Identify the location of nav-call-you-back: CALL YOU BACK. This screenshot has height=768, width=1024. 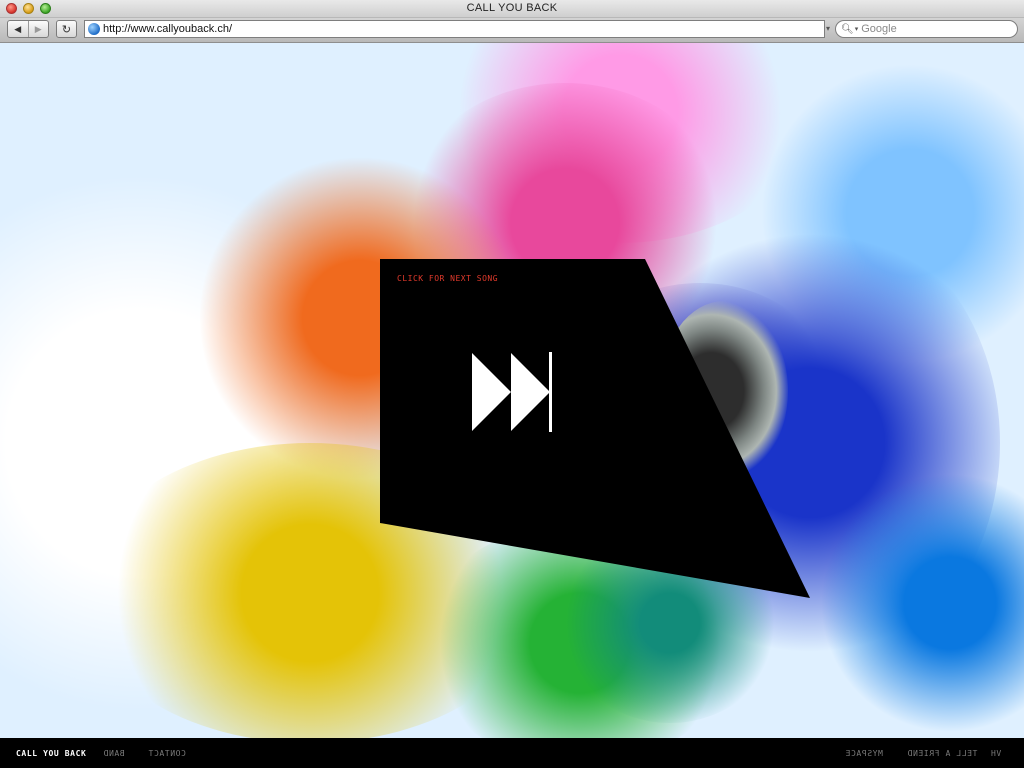
(51, 753).